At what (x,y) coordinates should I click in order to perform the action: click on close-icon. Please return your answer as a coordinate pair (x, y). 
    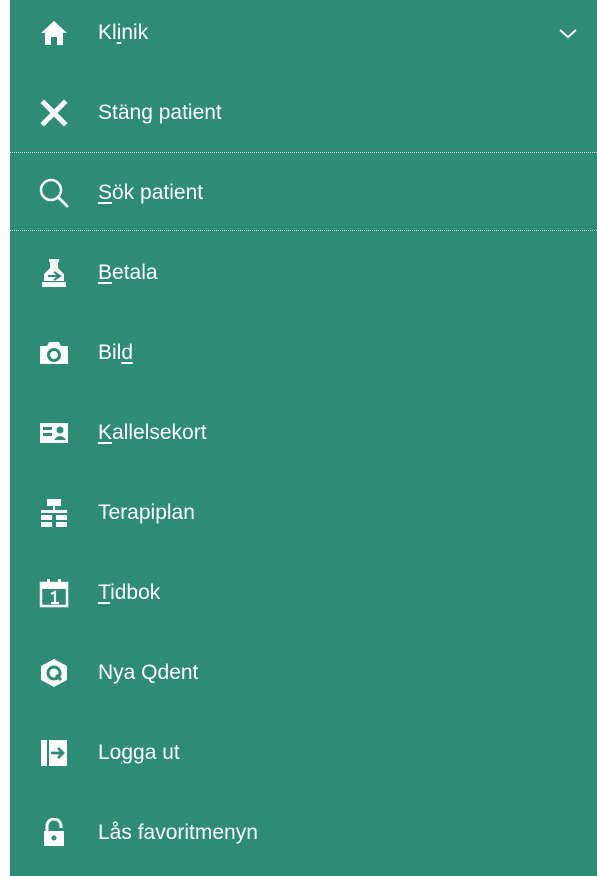
    Looking at the image, I should click on (54, 113).